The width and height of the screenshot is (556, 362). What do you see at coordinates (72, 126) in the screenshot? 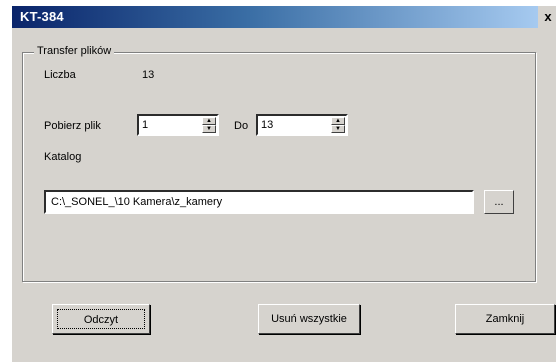
I see `download-label: Pobierz plik` at bounding box center [72, 126].